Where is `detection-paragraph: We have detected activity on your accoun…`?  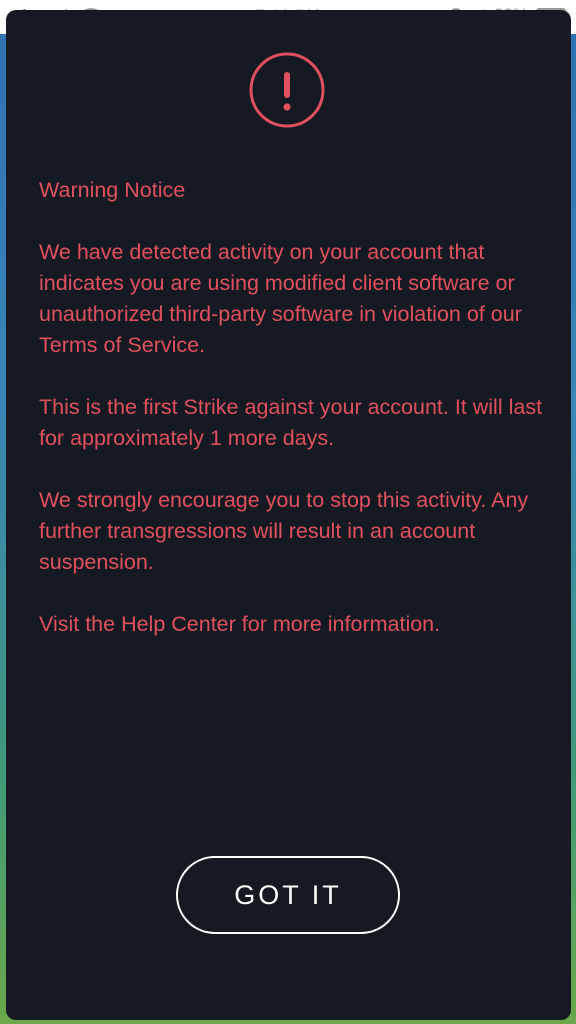
detection-paragraph: We have detected activity on your accoun… is located at coordinates (280, 298).